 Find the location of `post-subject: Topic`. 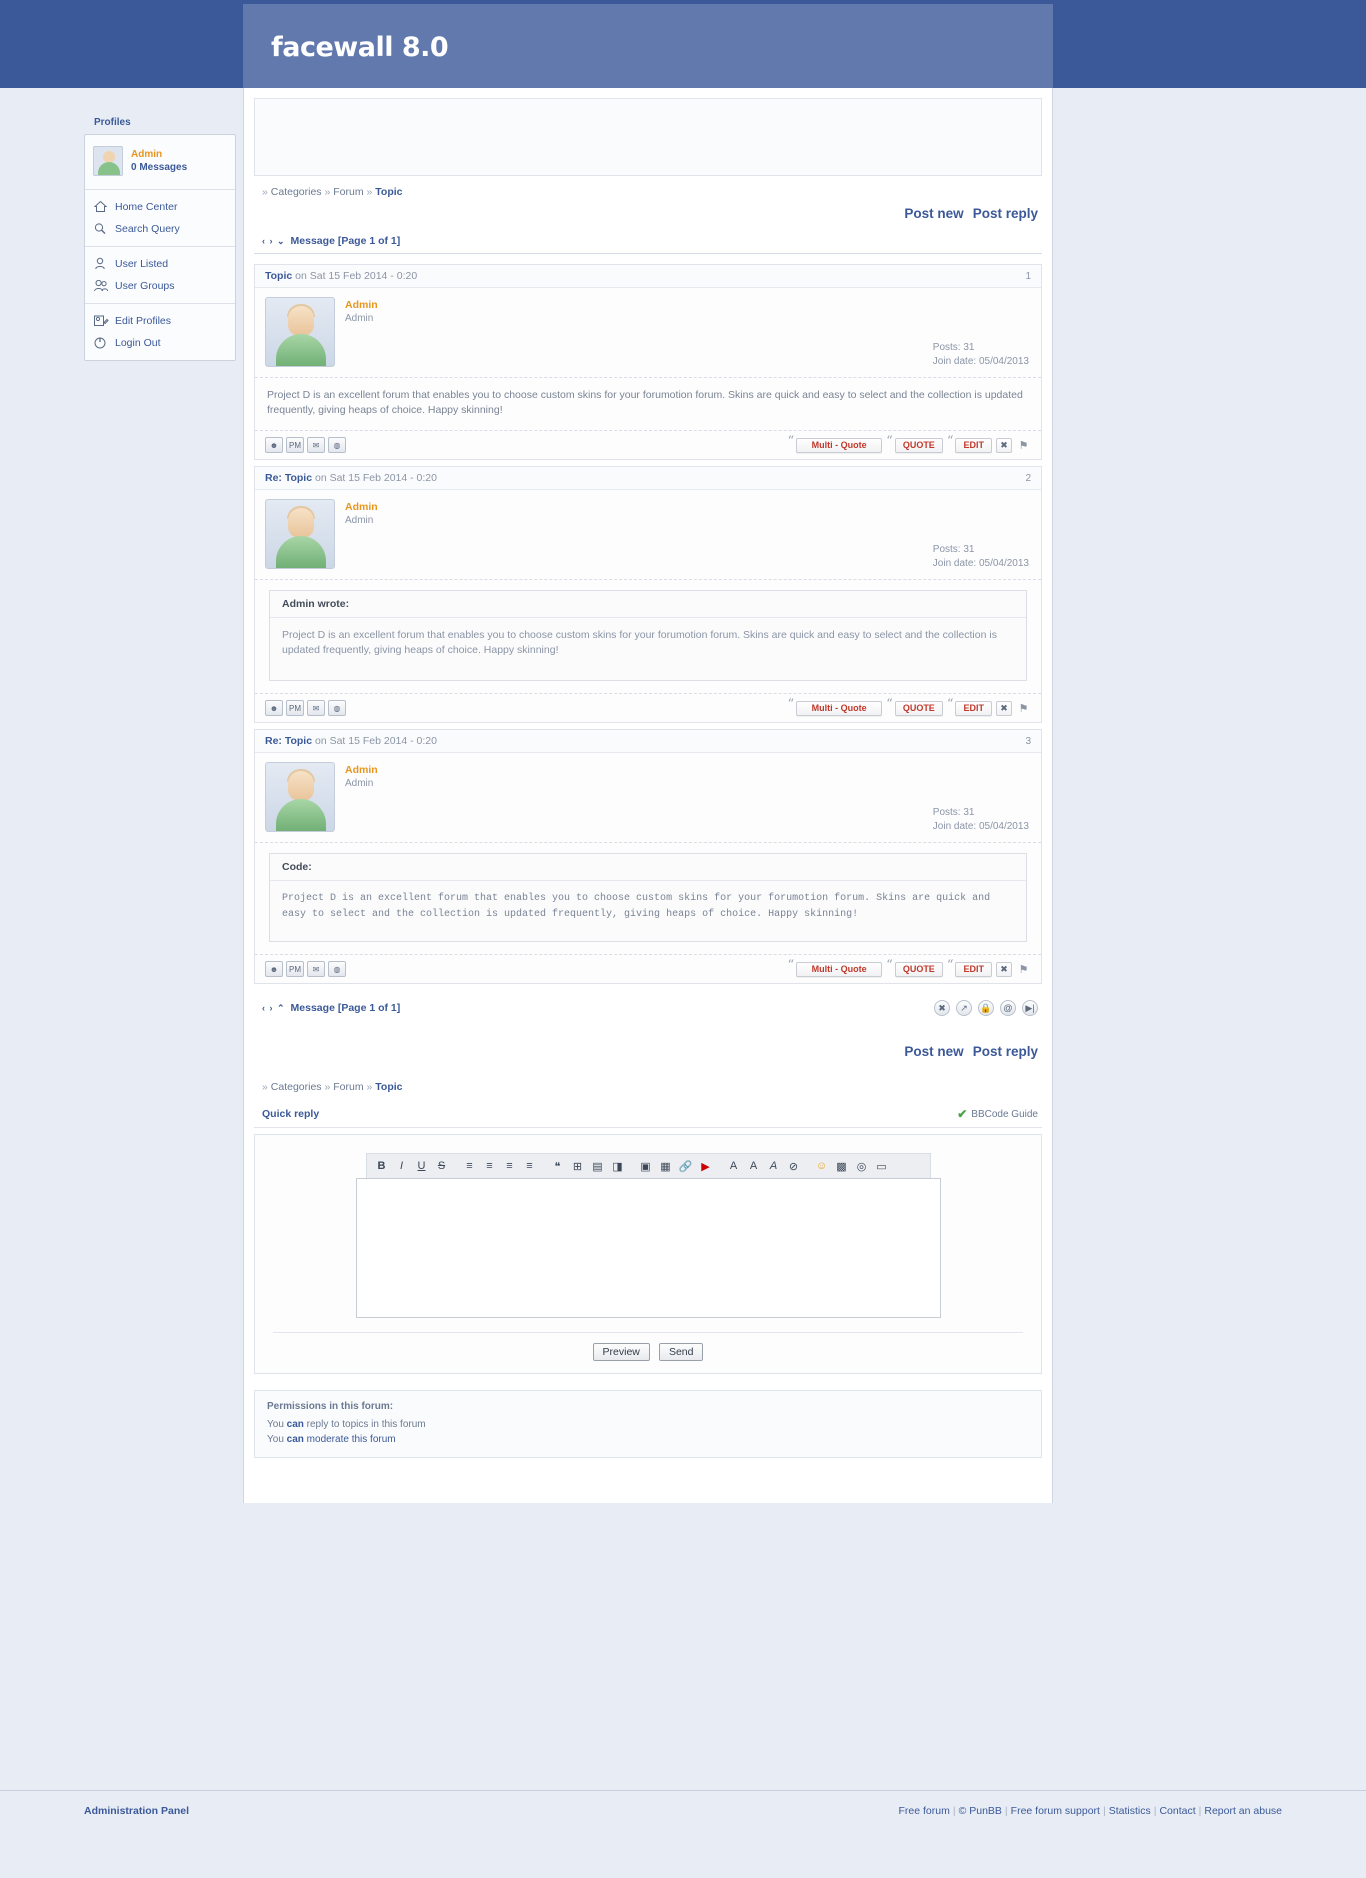

post-subject: Topic is located at coordinates (278, 276).